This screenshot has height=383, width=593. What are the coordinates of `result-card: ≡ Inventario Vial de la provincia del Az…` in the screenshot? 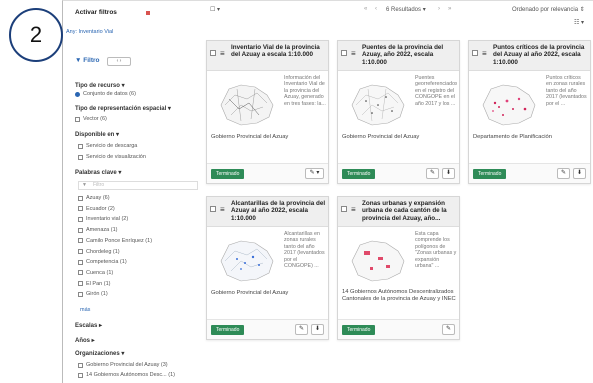 It's located at (267, 112).